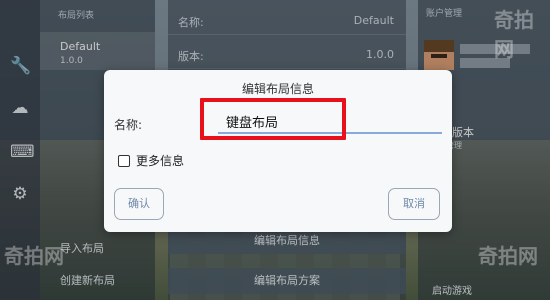  I want to click on more-info-label: 更多信息, so click(160, 161).